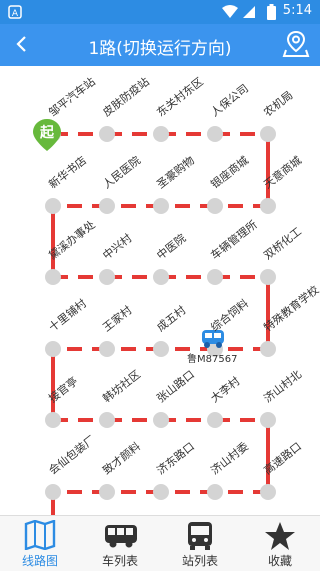  I want to click on tab-bus-list-label: 车列表, so click(119, 561).